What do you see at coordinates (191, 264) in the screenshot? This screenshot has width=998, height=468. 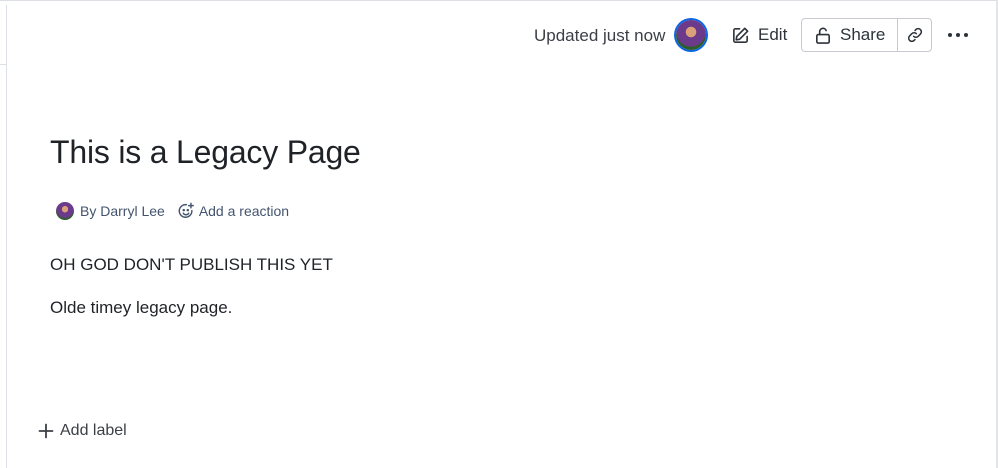 I see `body-paragraph: OH GOD DON'T PUBLISH THIS YET` at bounding box center [191, 264].